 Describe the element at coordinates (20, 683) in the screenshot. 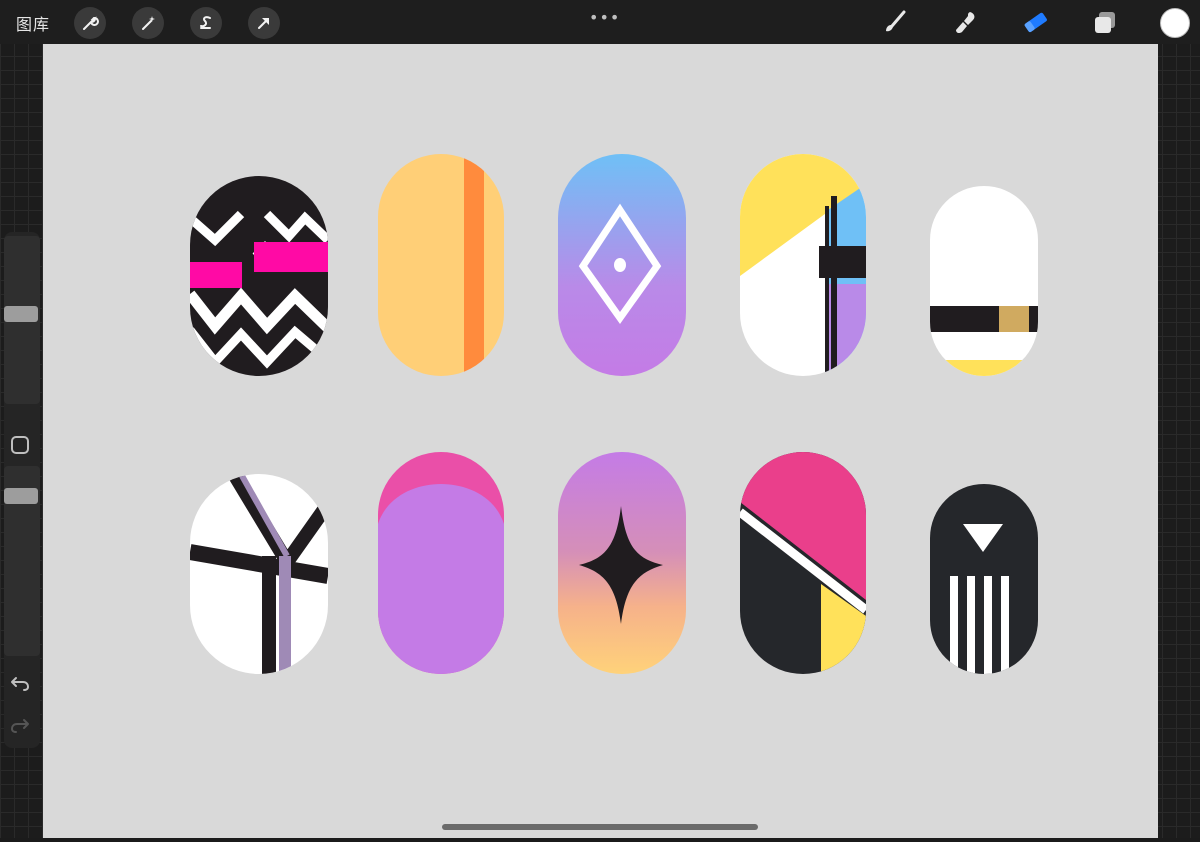

I see `undo-icon` at that location.